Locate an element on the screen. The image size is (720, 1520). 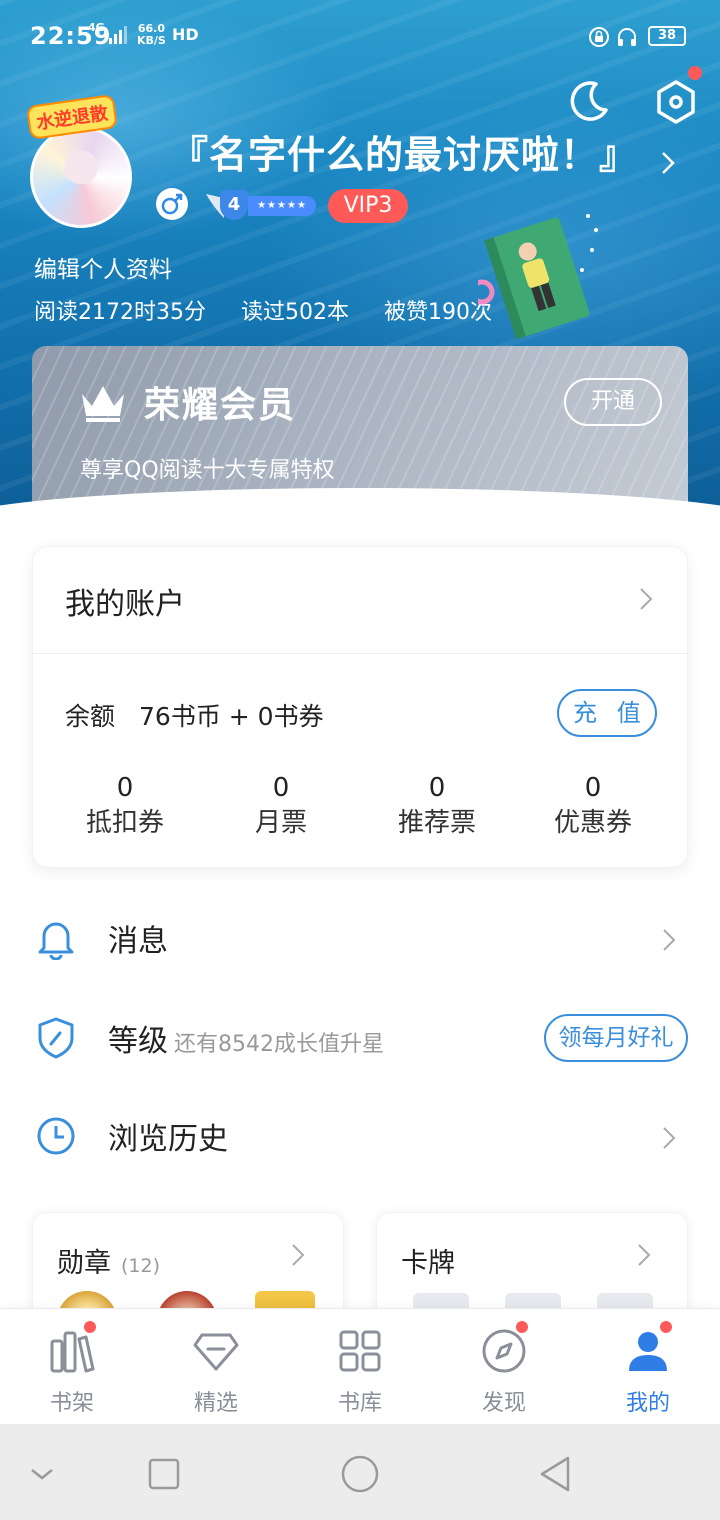
avatar-image is located at coordinates (81, 177).